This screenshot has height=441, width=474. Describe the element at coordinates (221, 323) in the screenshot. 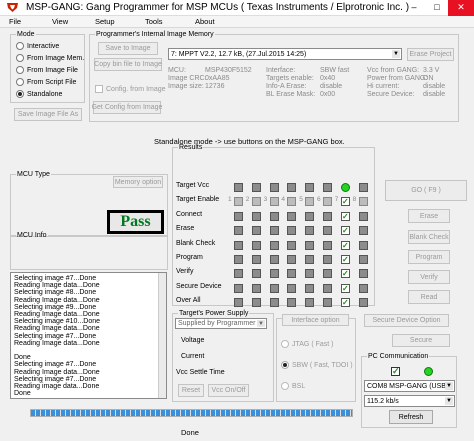

I see `power-source-select: Supplied by Programmer ▼` at that location.